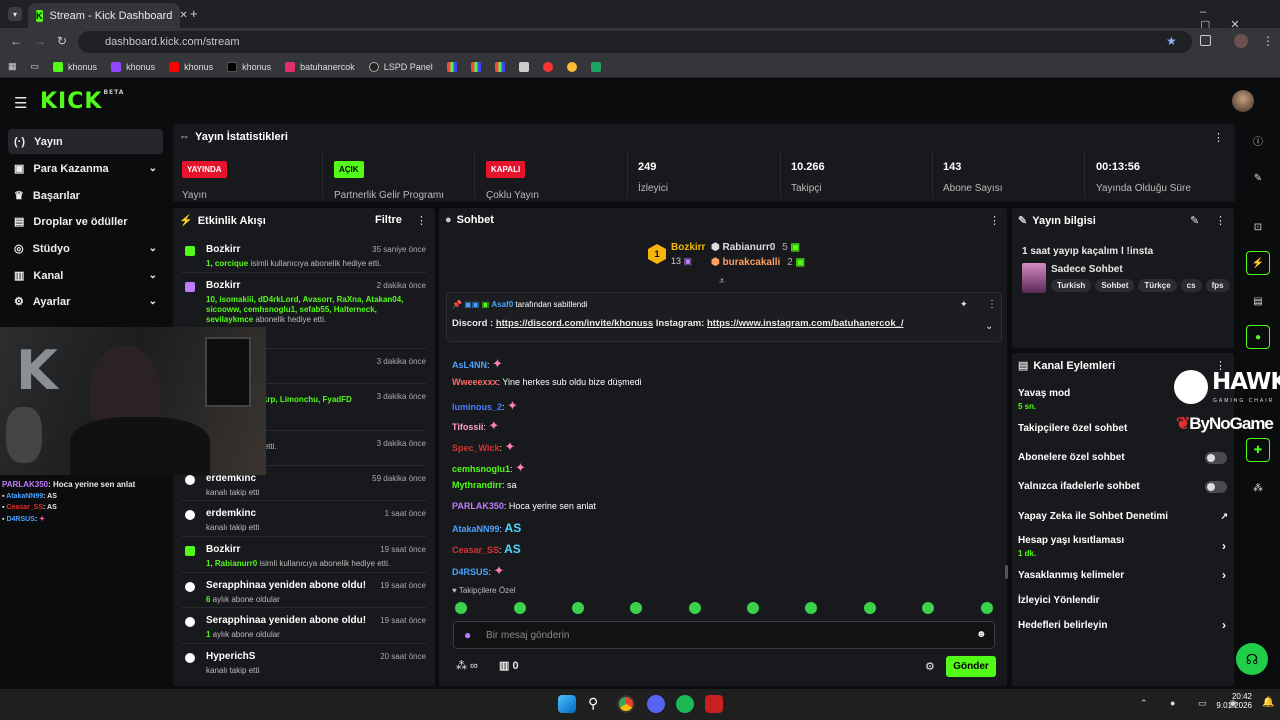  What do you see at coordinates (989, 326) in the screenshot?
I see `expand-pinned-icon: ⌄` at bounding box center [989, 326].